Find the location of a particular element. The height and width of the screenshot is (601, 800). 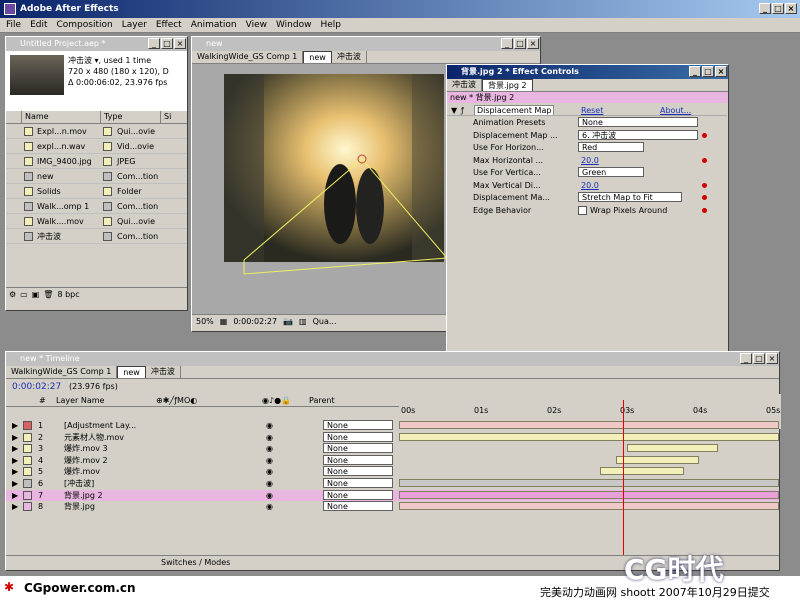

header-type: Type is located at coordinates (131, 117).